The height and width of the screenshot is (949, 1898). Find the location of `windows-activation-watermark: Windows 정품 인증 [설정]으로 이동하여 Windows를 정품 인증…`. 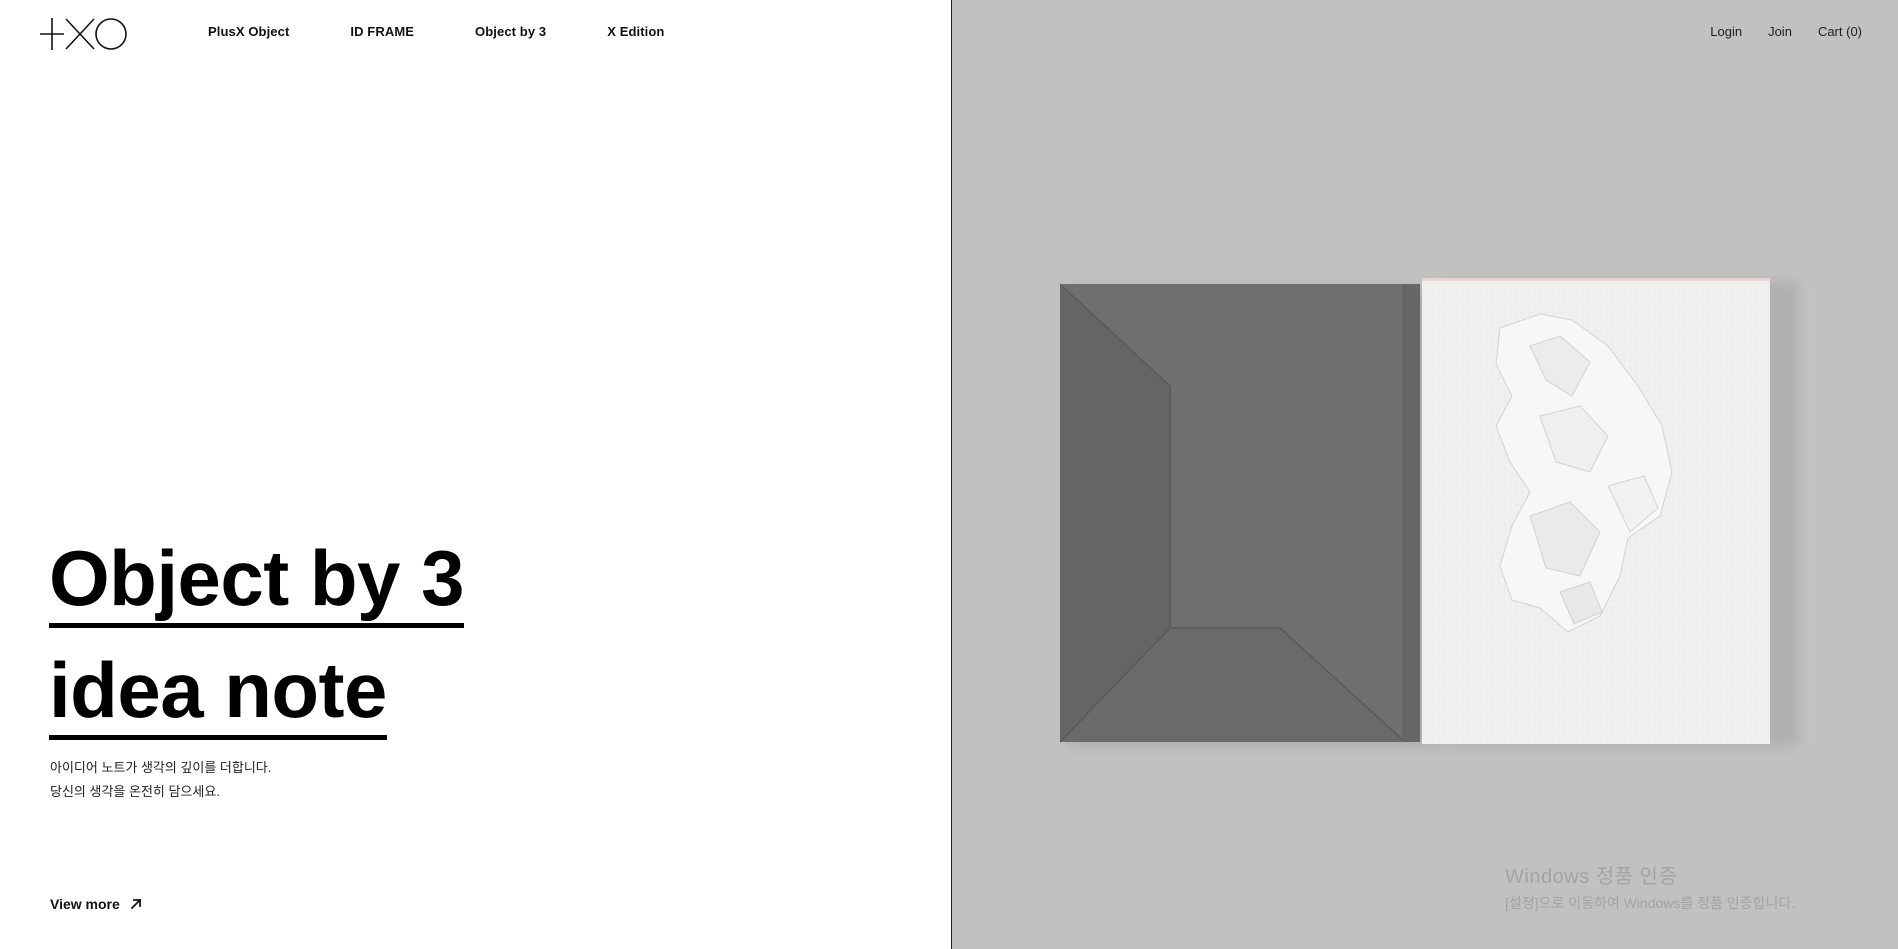

windows-activation-watermark: Windows 정품 인증 [설정]으로 이동하여 Windows를 정품 인증… is located at coordinates (1650, 886).